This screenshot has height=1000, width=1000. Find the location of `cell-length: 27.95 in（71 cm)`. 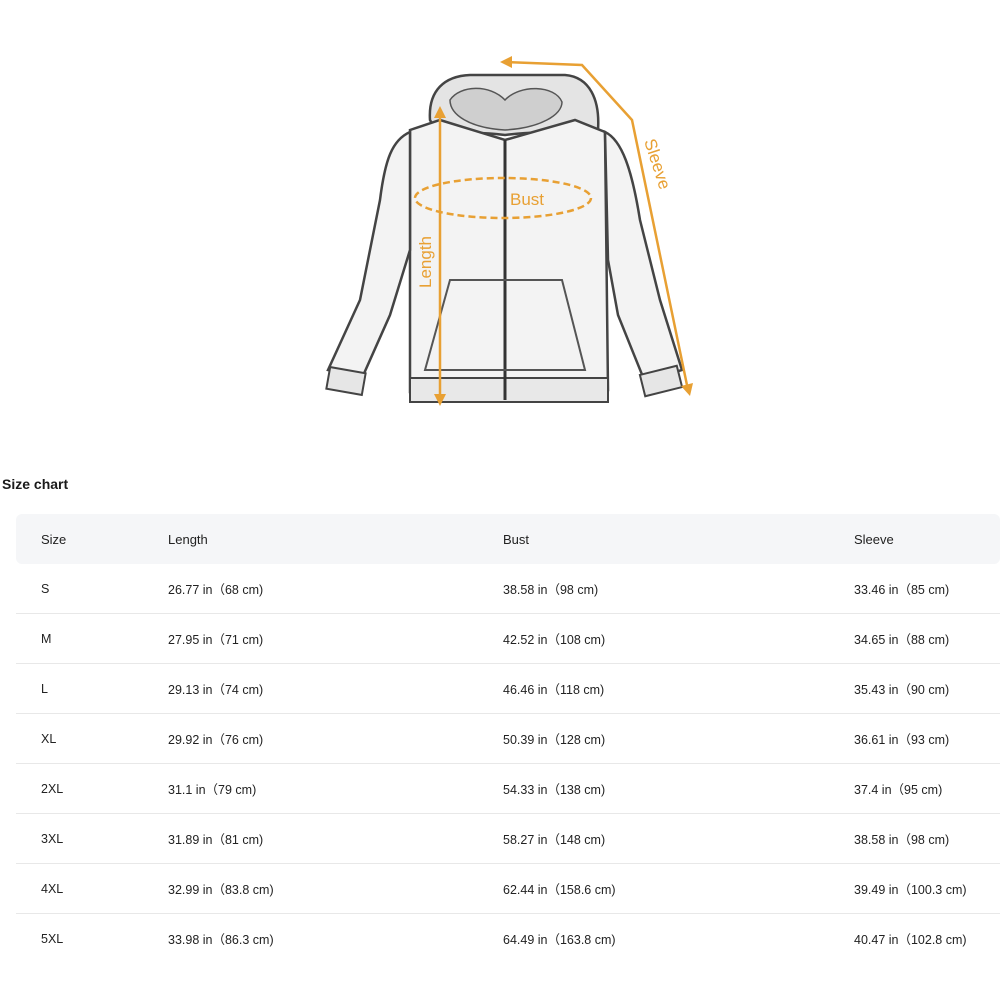

cell-length: 27.95 in（71 cm) is located at coordinates (216, 640).